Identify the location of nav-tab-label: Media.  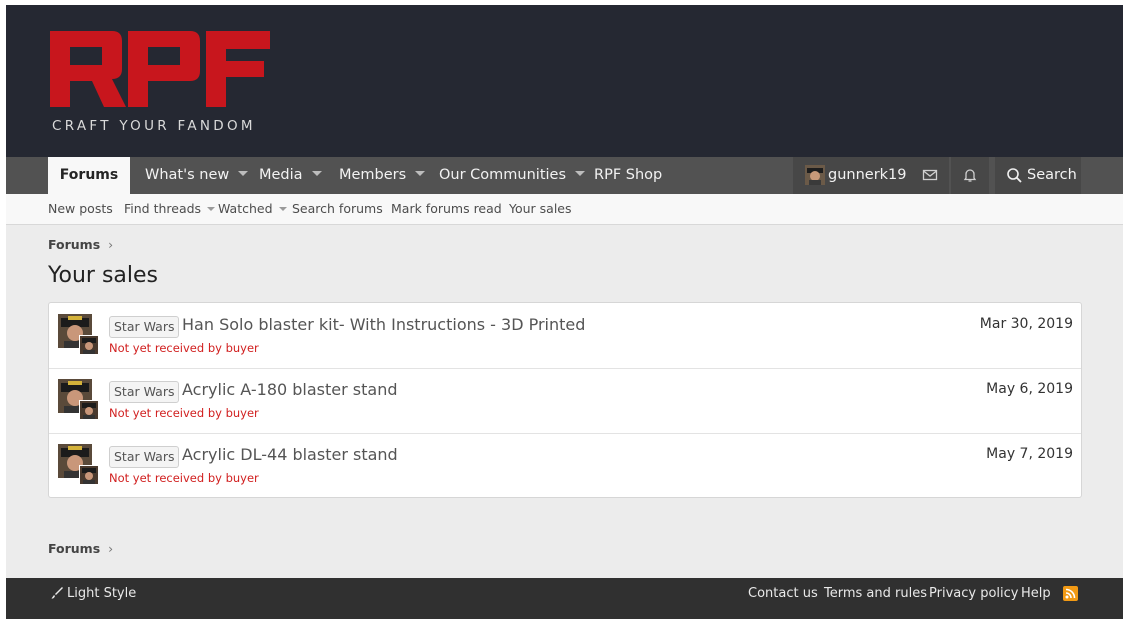
(281, 175).